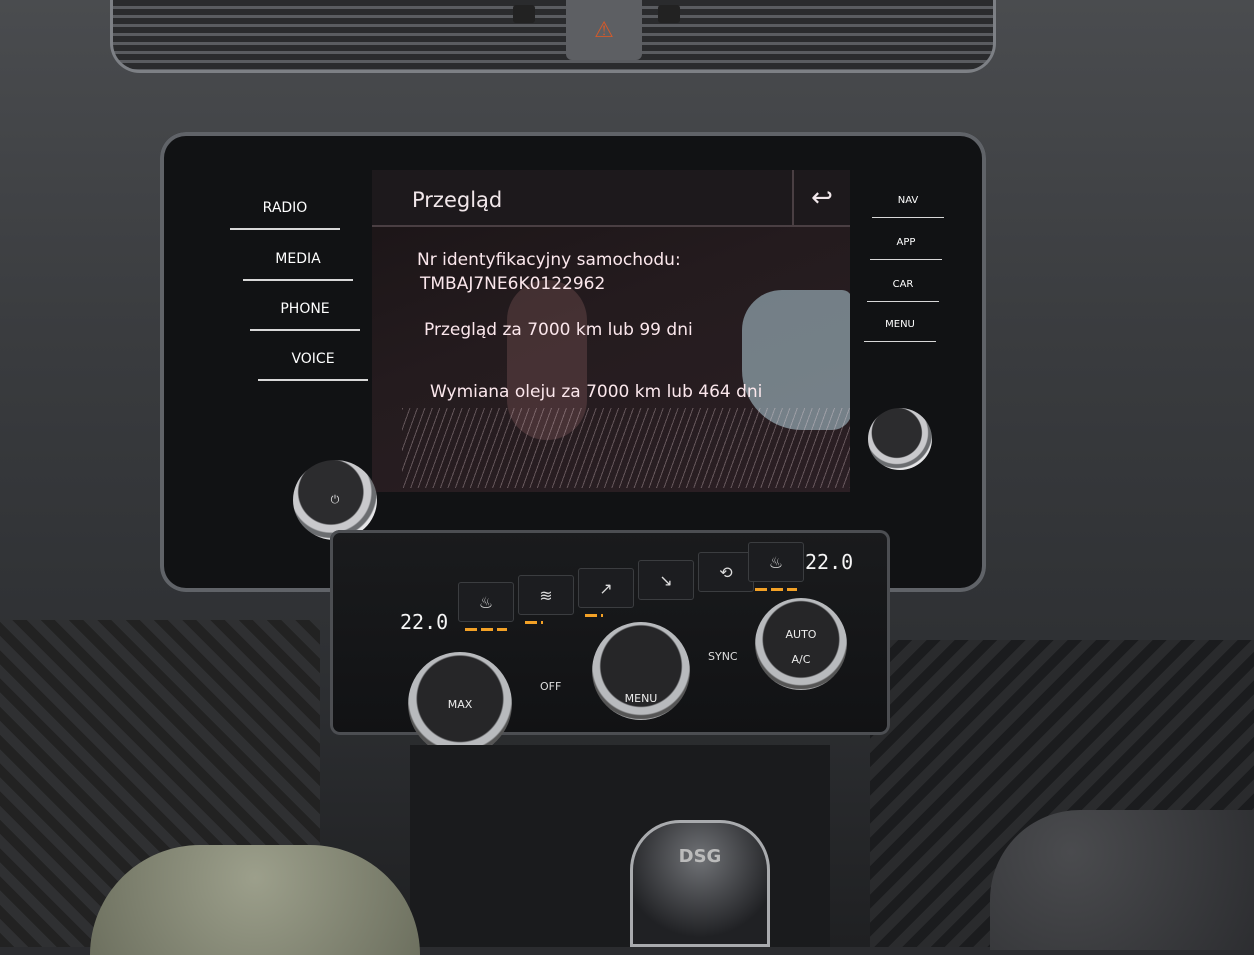 The height and width of the screenshot is (955, 1254). I want to click on page-title: Przegląd, so click(457, 200).